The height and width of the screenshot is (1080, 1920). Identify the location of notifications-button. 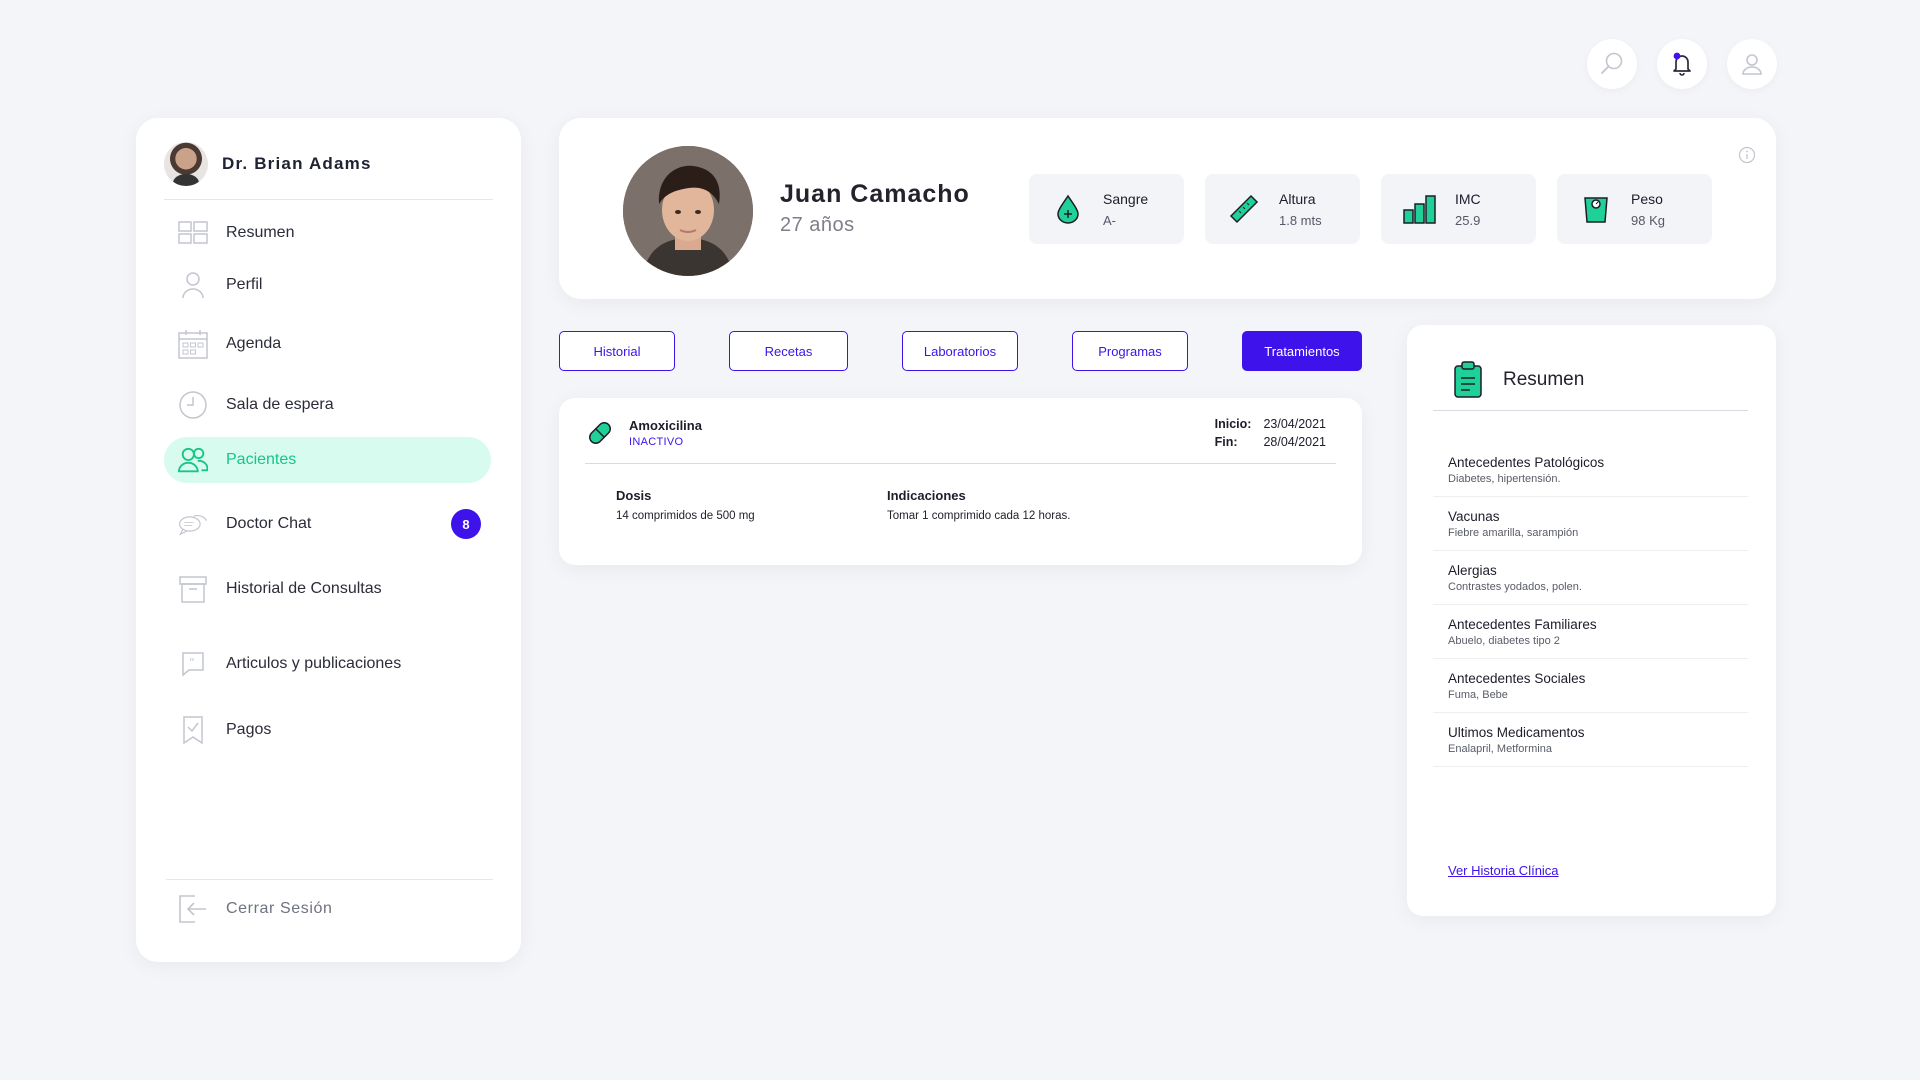
(1682, 64).